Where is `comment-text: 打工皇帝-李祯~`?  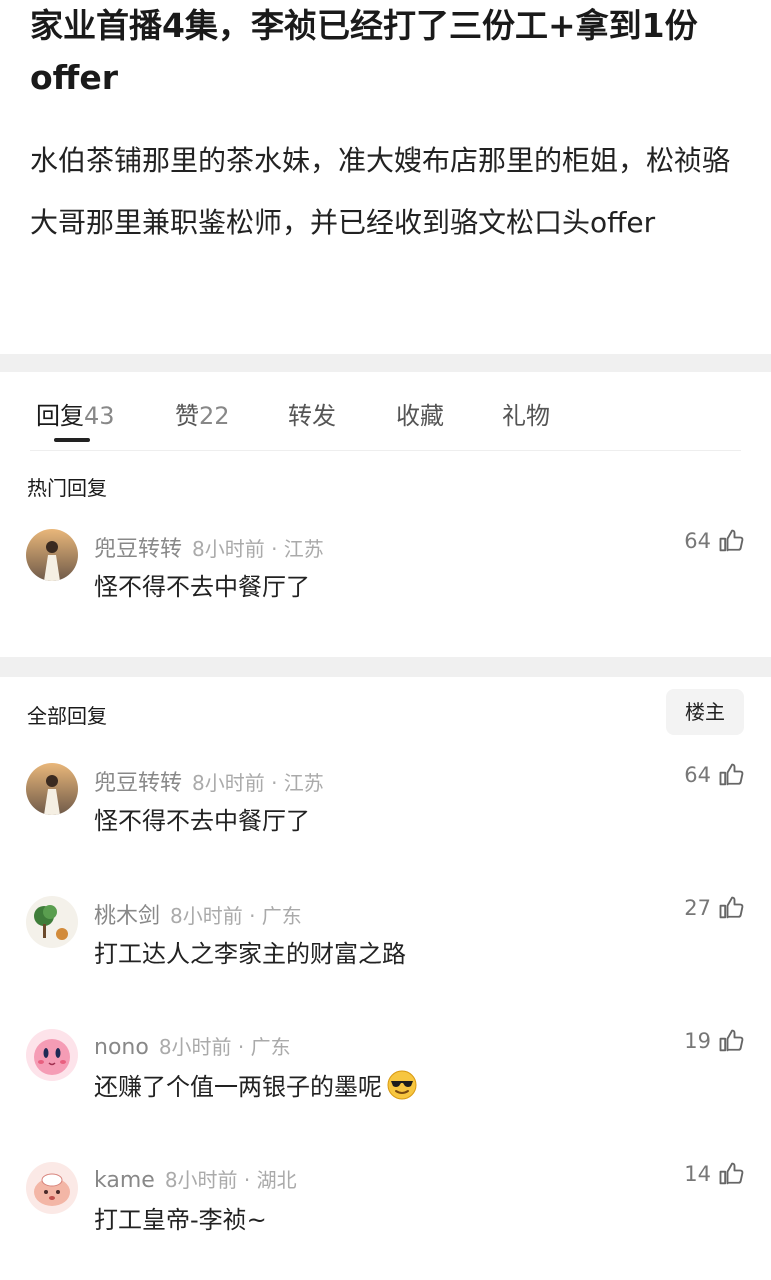
comment-text: 打工皇帝-李祯~ is located at coordinates (180, 1220).